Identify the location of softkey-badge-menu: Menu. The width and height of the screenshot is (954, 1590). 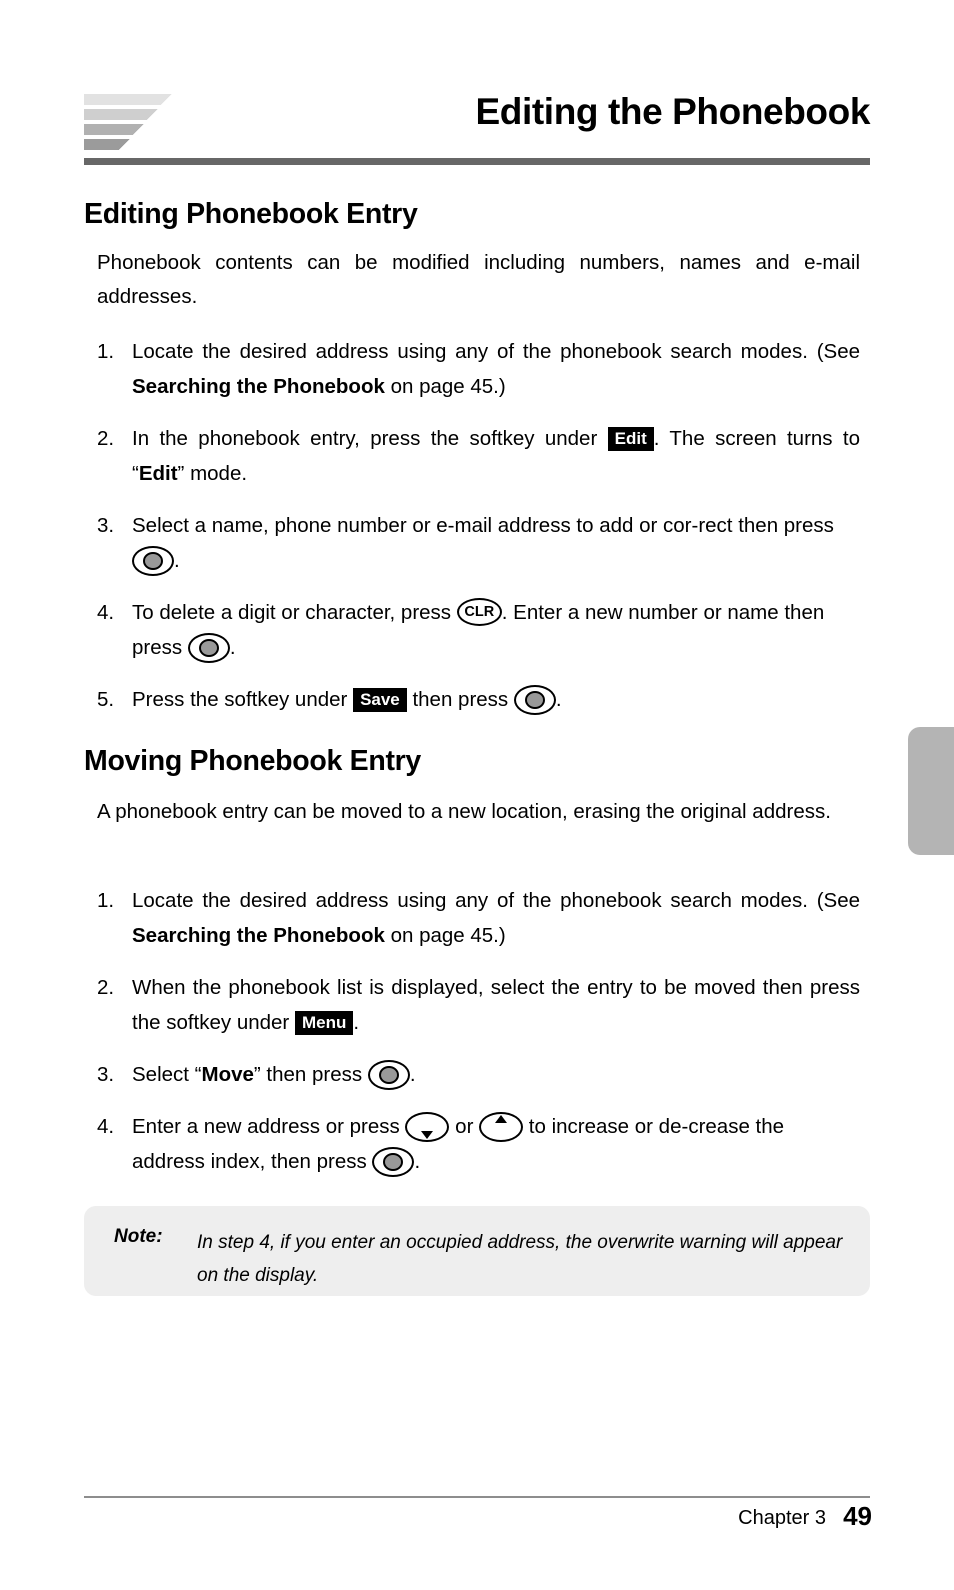
(324, 1023).